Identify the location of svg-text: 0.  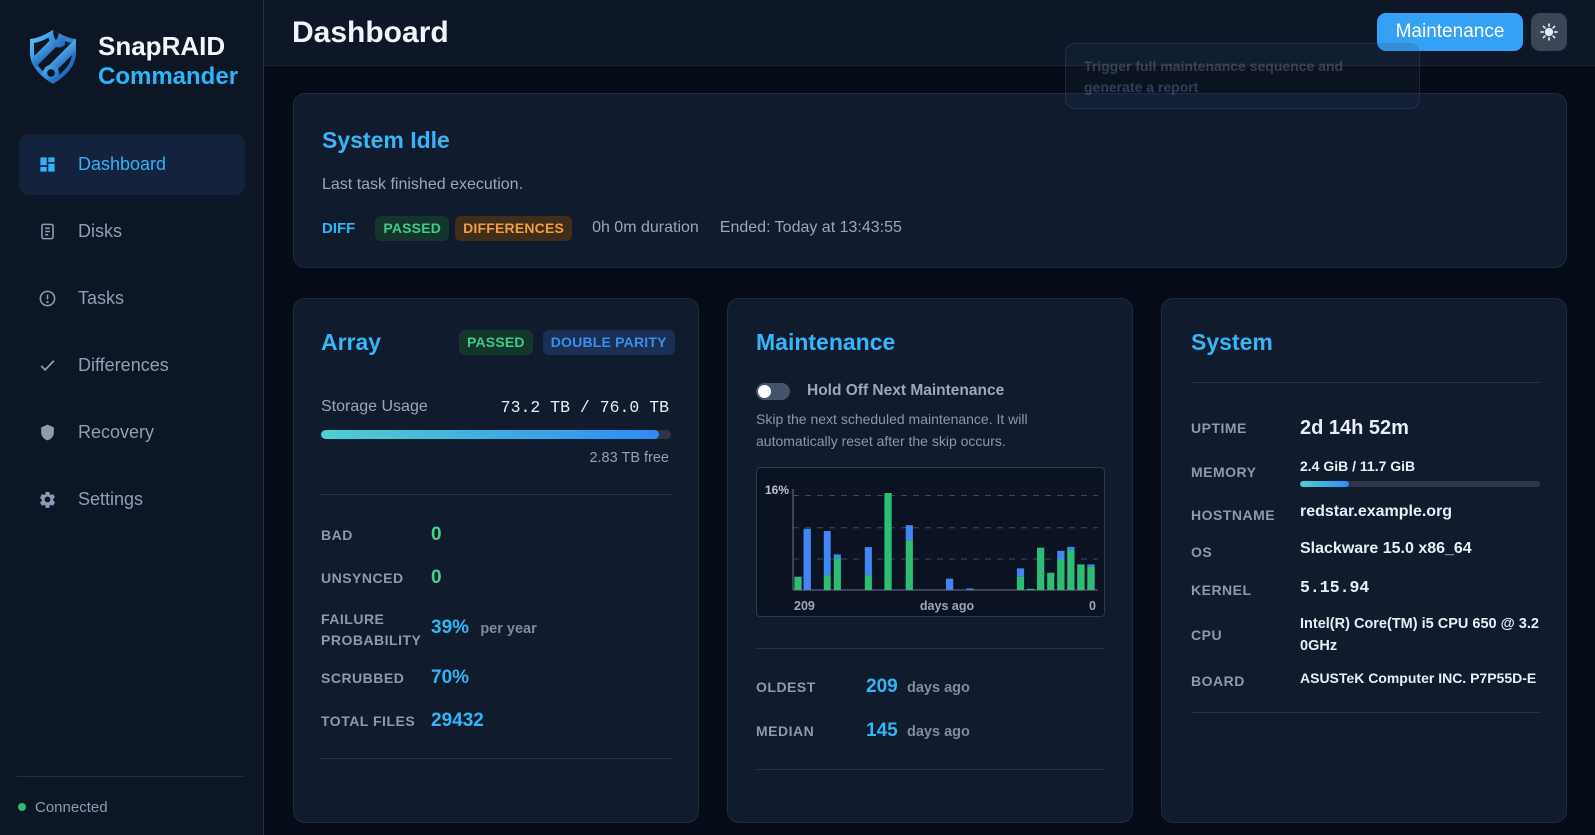
(1092, 606).